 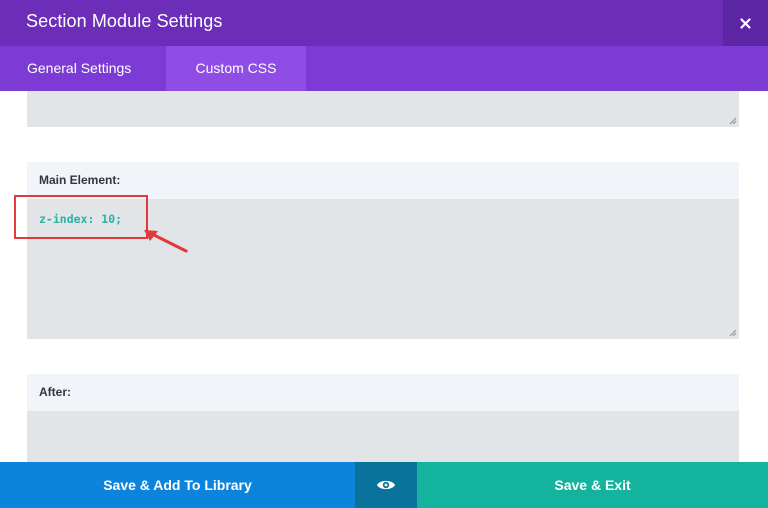 I want to click on eye-icon, so click(x=386, y=485).